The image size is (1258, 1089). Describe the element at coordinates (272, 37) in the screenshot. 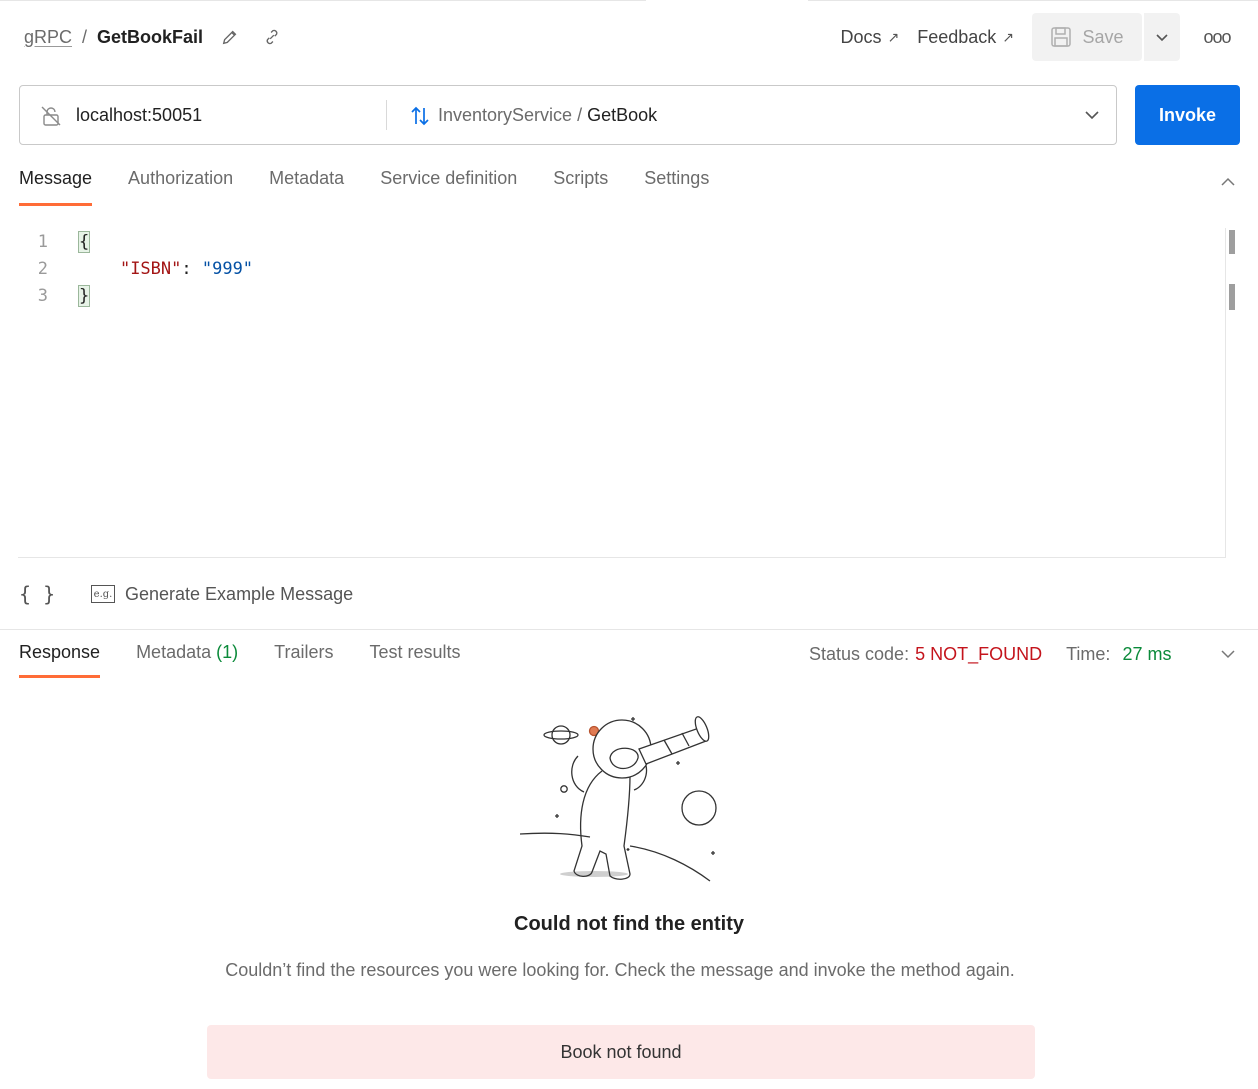

I see `link-icon` at that location.